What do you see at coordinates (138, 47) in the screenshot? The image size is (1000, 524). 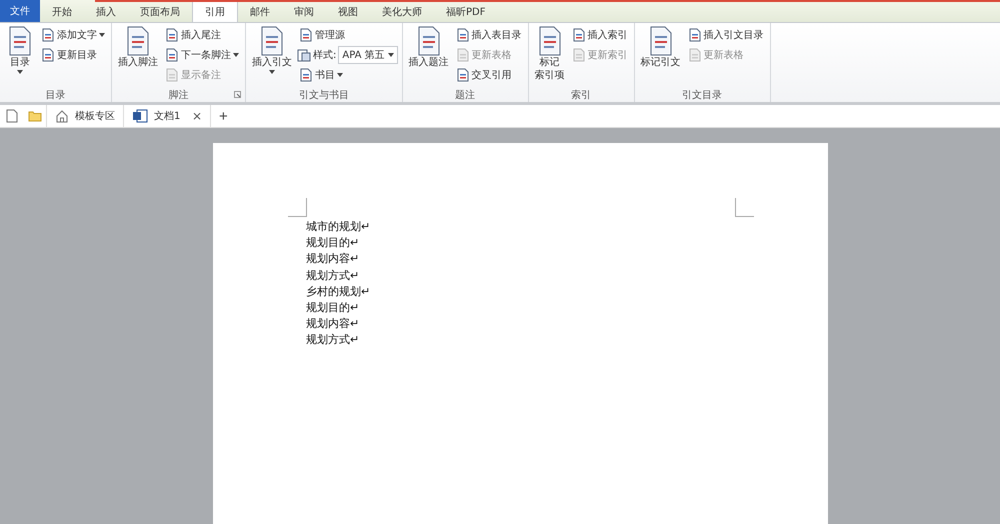 I see `ribbon-large-button: 插入脚注` at bounding box center [138, 47].